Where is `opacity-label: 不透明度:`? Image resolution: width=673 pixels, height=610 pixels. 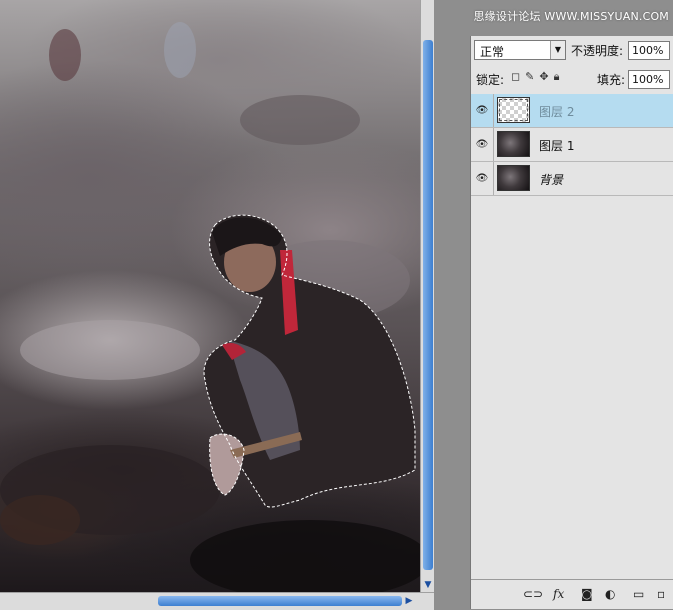
opacity-label: 不透明度: is located at coordinates (597, 51).